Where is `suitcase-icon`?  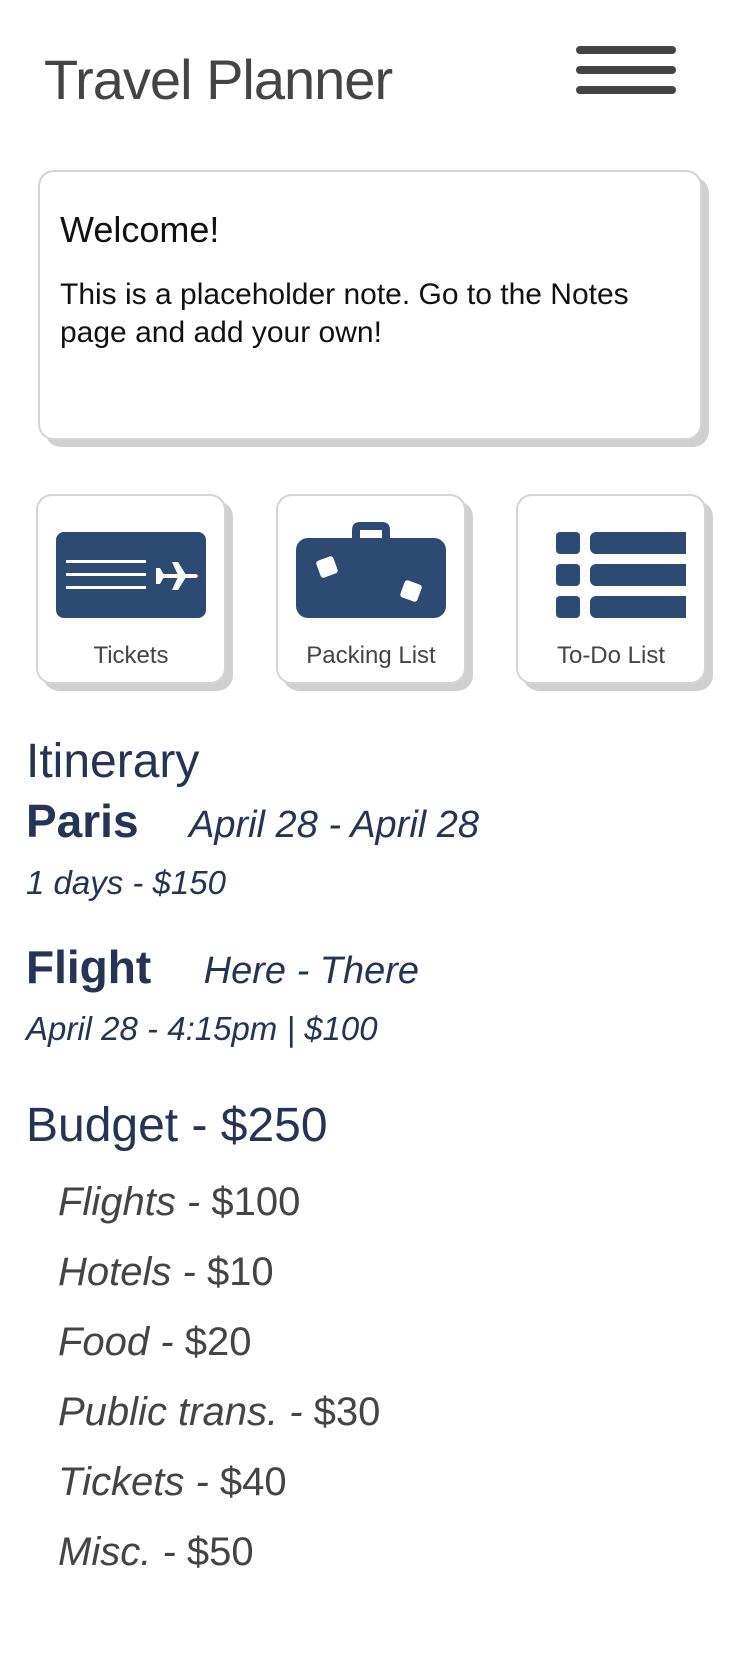
suitcase-icon is located at coordinates (371, 570).